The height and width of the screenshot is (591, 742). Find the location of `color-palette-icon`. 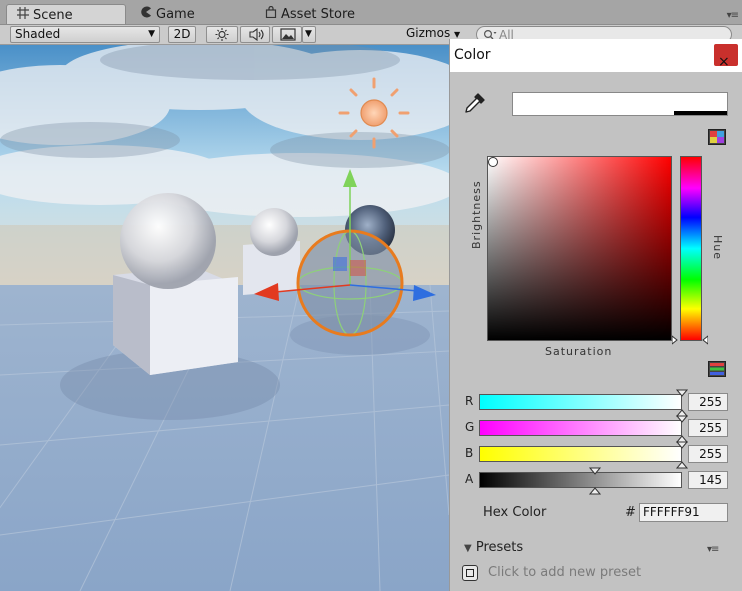

color-palette-icon is located at coordinates (717, 137).